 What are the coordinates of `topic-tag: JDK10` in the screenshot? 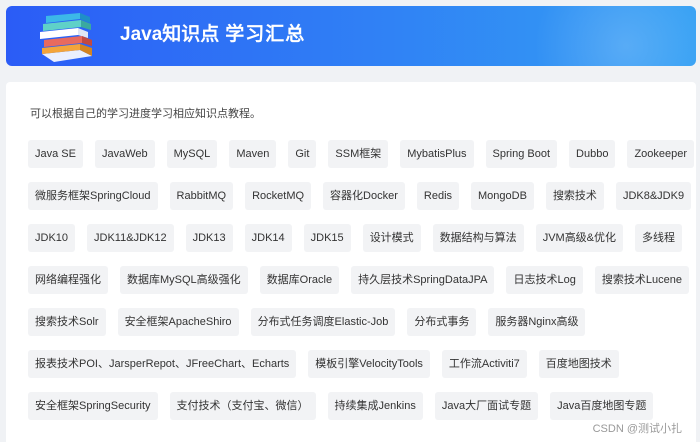 It's located at (52, 238).